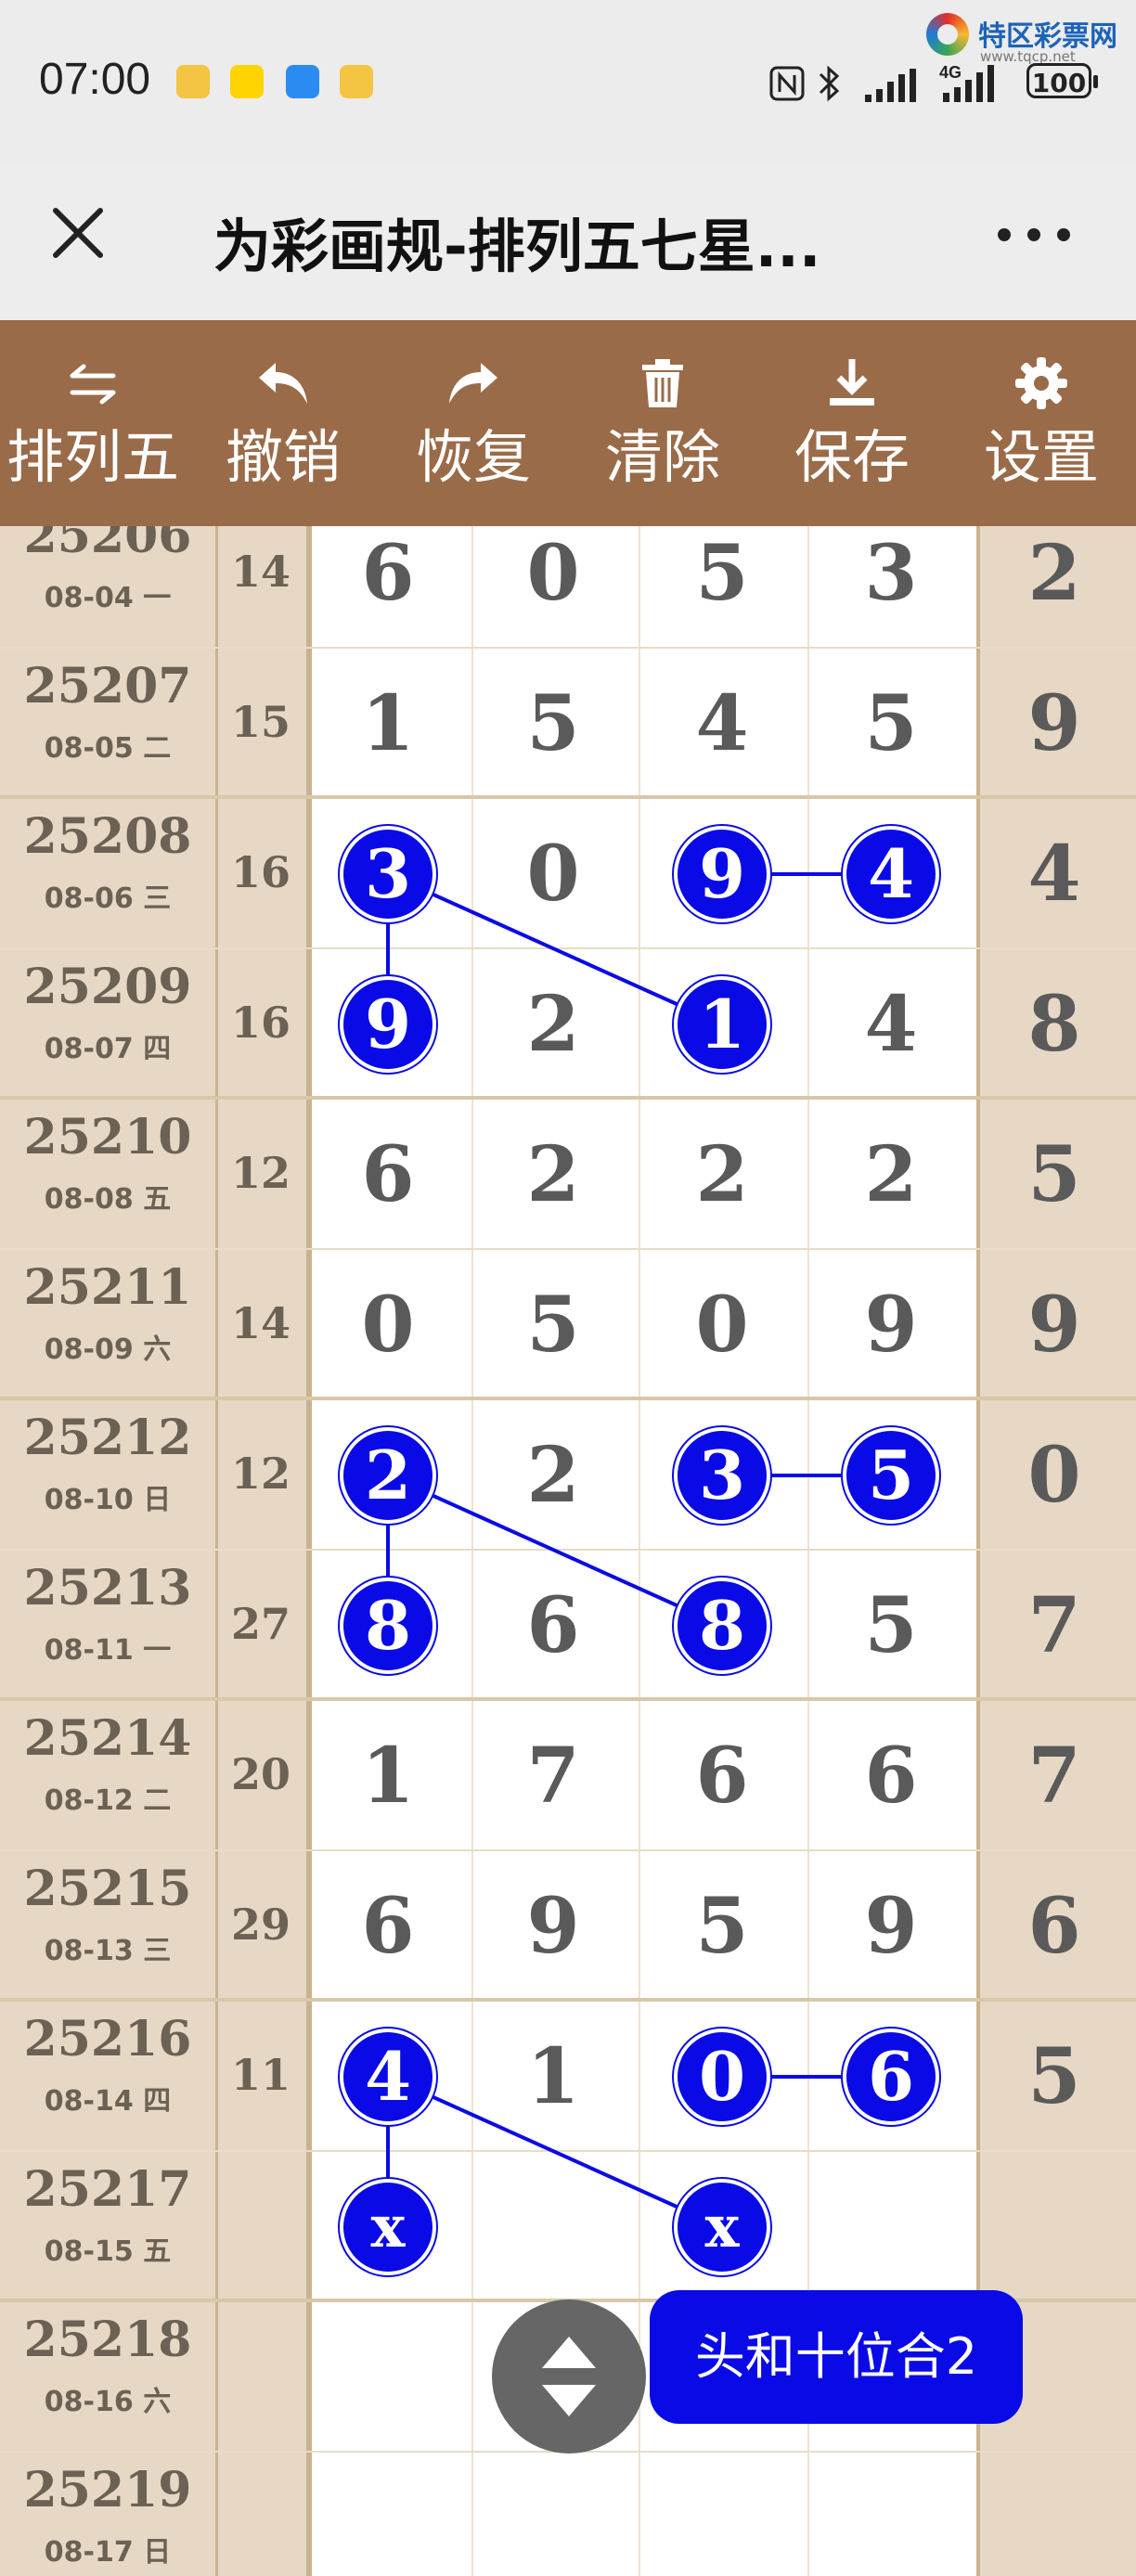 The image size is (1136, 2576). What do you see at coordinates (283, 457) in the screenshot?
I see `toolbar-label: 撤销` at bounding box center [283, 457].